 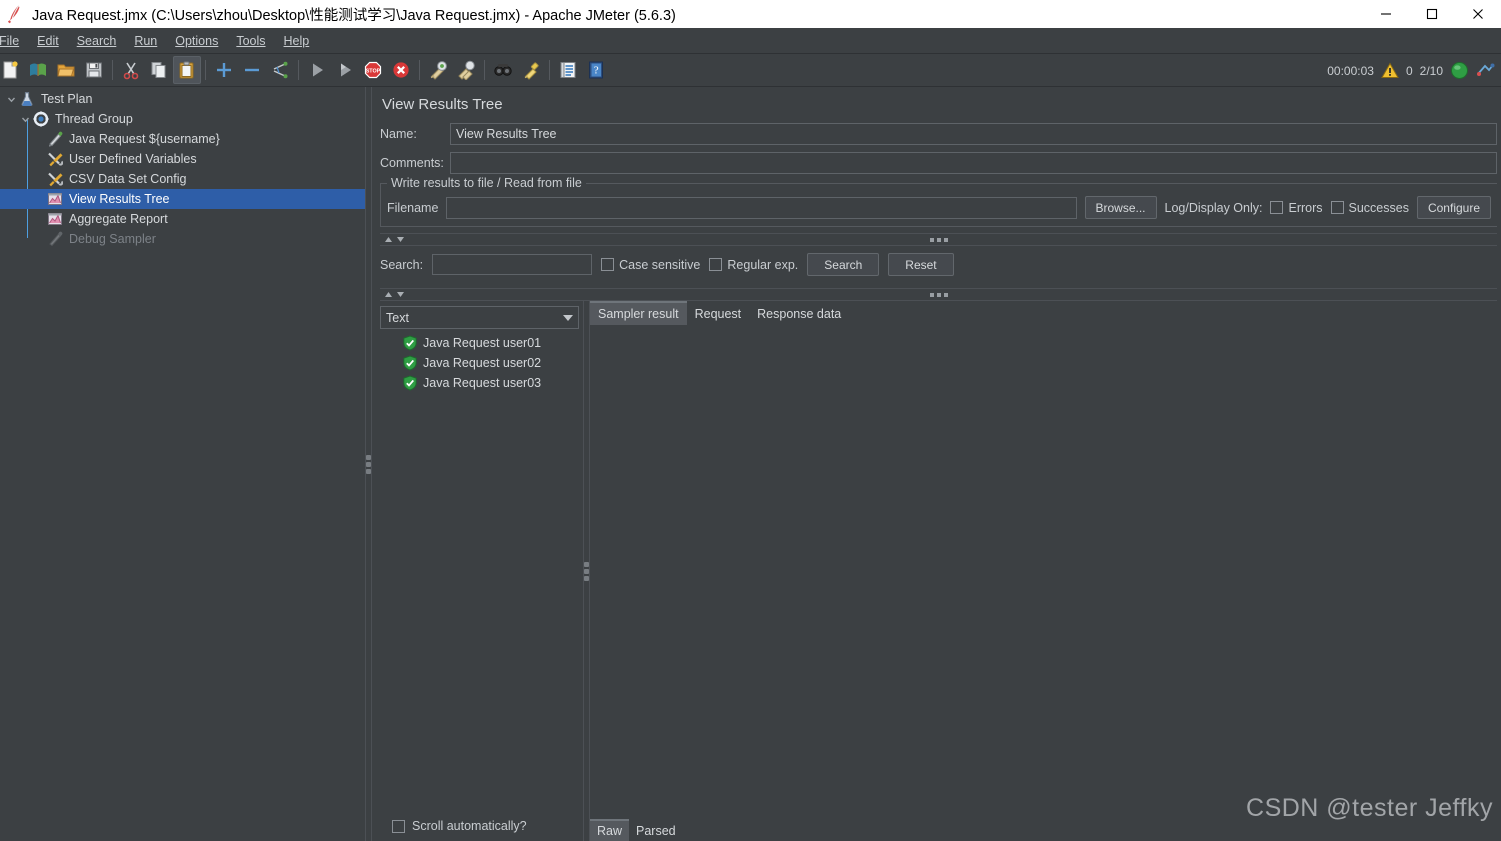 I want to click on collapse-dots-lower, so click(x=939, y=294).